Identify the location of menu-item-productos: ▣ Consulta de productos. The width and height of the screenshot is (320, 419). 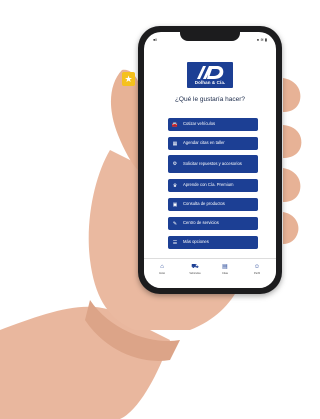
(213, 204).